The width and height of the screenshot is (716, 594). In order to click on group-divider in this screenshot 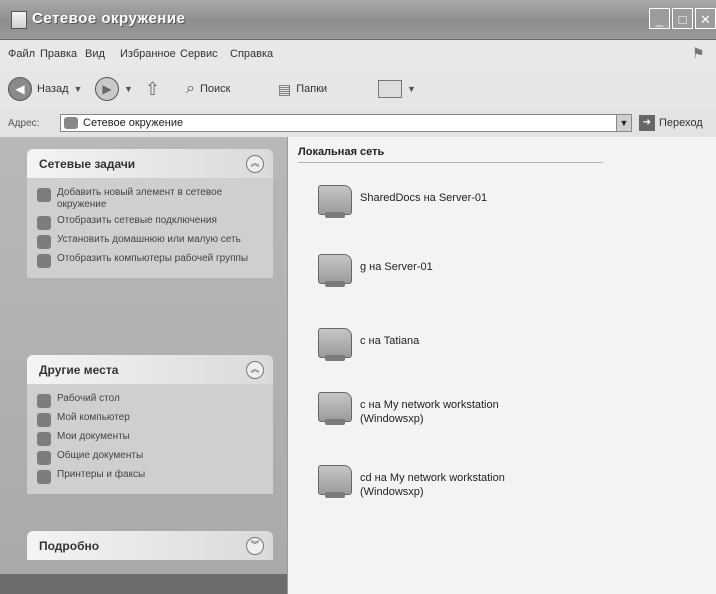, I will do `click(450, 162)`.